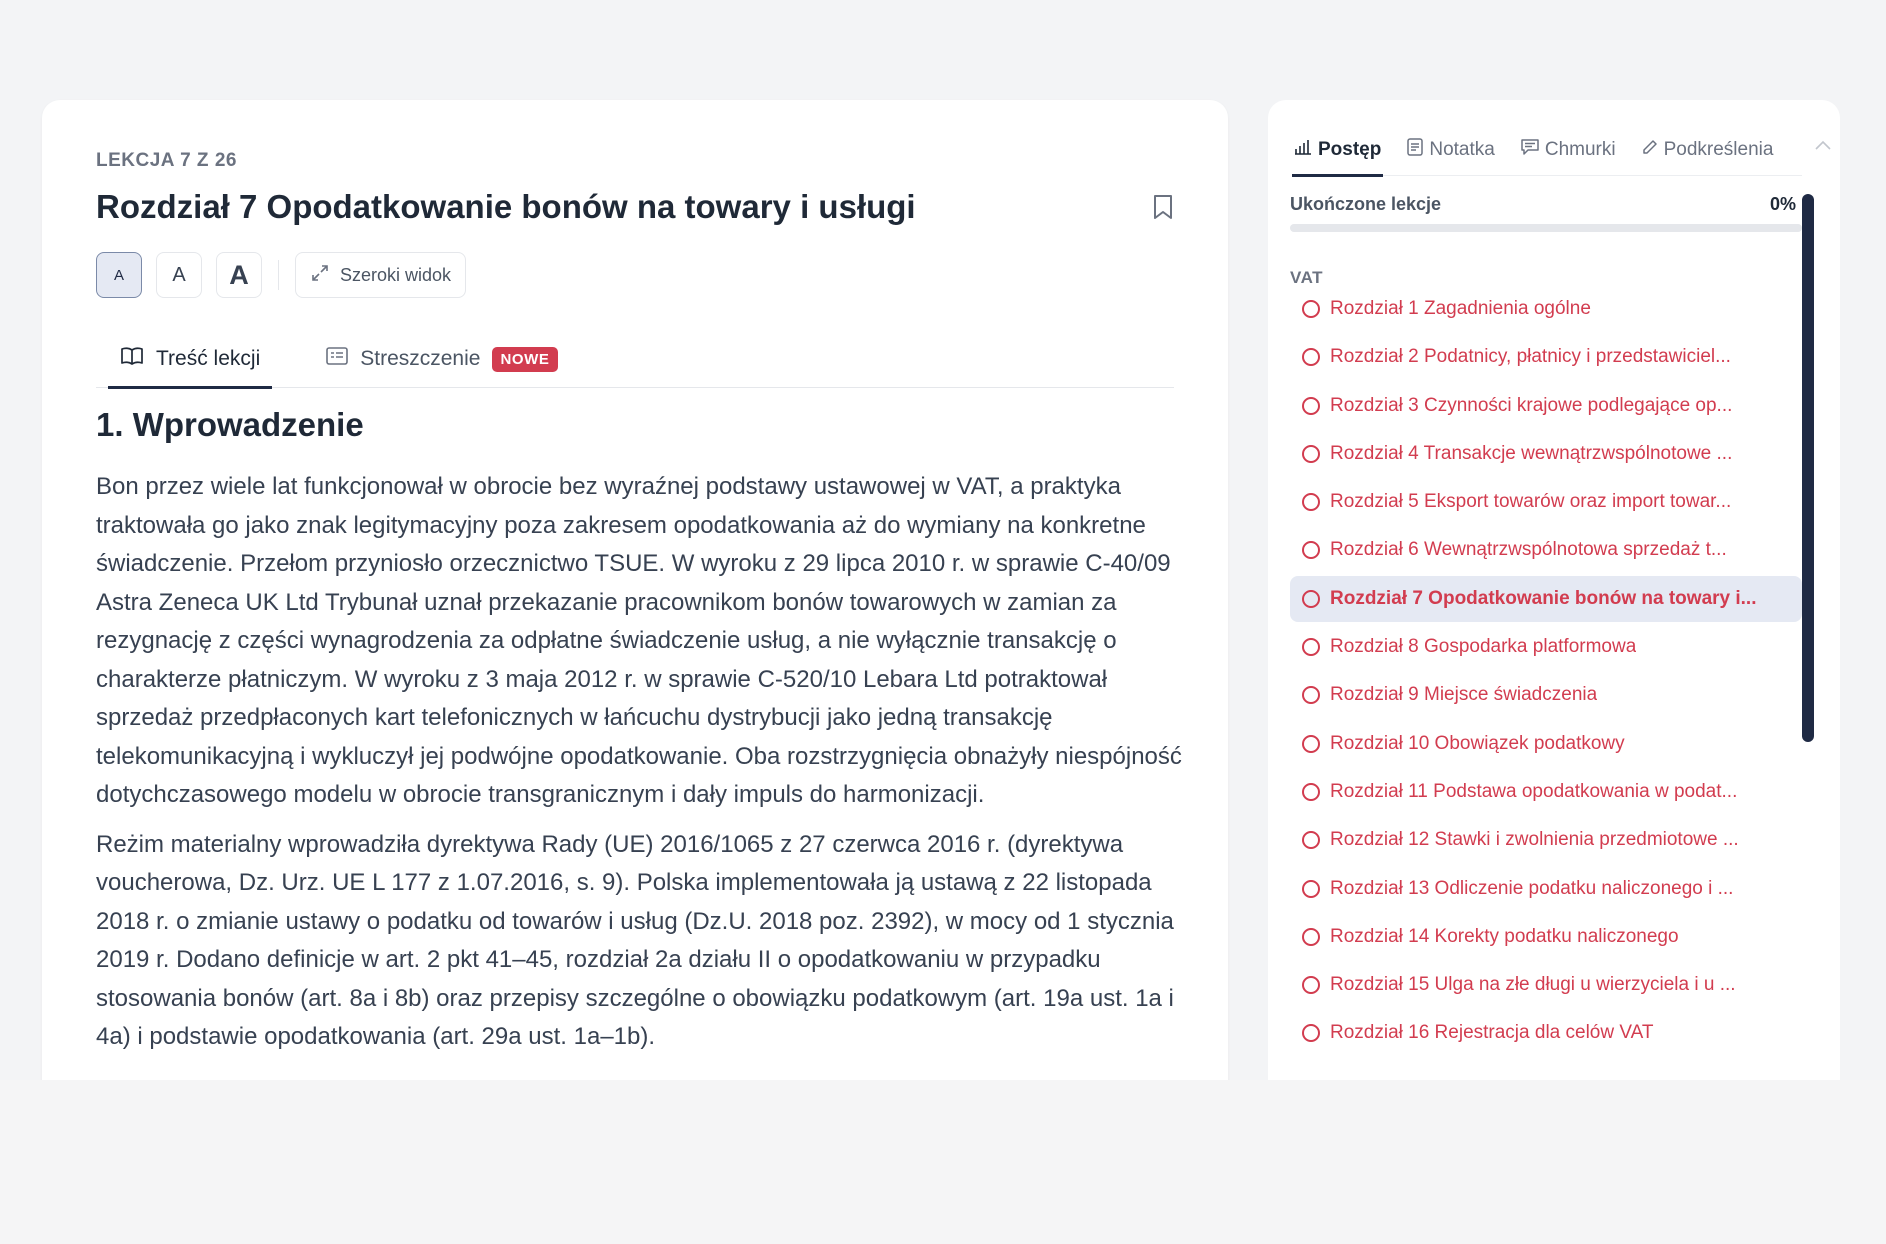 The width and height of the screenshot is (1886, 1244). What do you see at coordinates (1650, 150) in the screenshot?
I see `pencil-icon` at bounding box center [1650, 150].